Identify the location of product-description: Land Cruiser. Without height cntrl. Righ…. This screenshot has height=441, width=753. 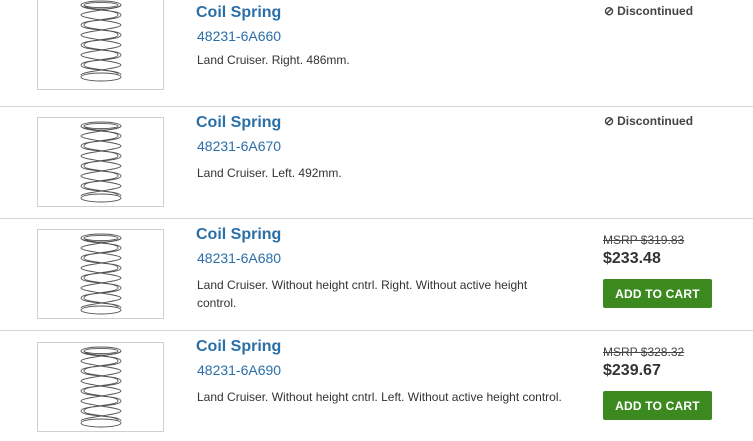
(362, 294).